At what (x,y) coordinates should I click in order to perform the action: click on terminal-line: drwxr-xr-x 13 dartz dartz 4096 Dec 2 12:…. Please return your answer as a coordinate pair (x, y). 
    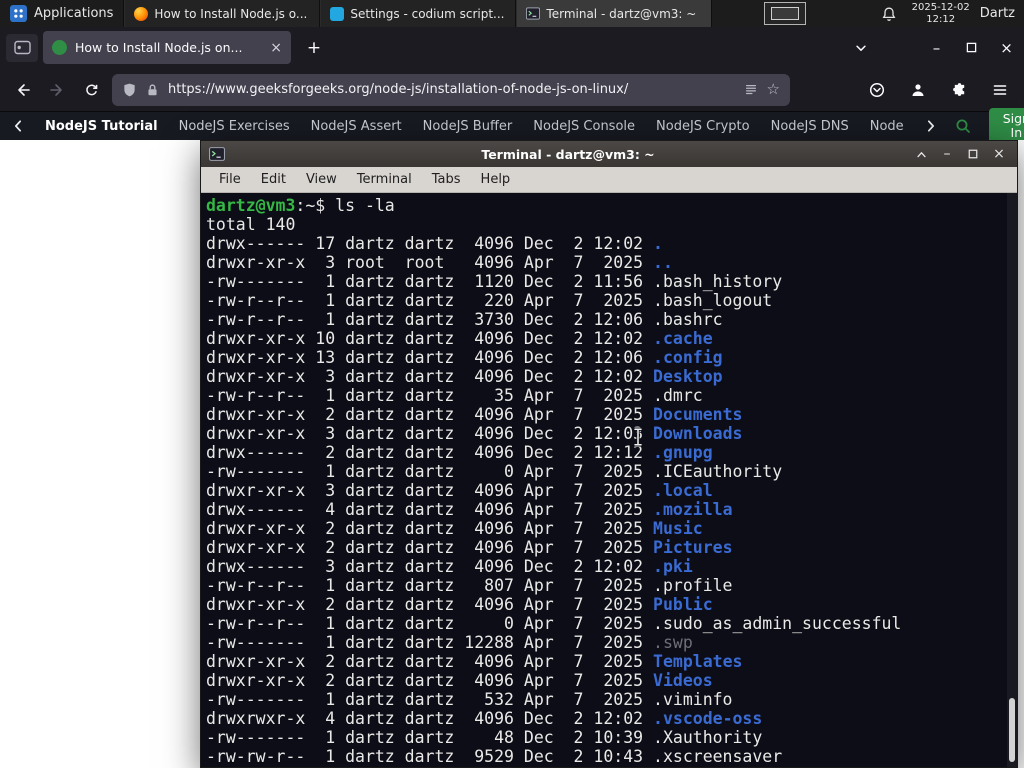
    Looking at the image, I should click on (464, 357).